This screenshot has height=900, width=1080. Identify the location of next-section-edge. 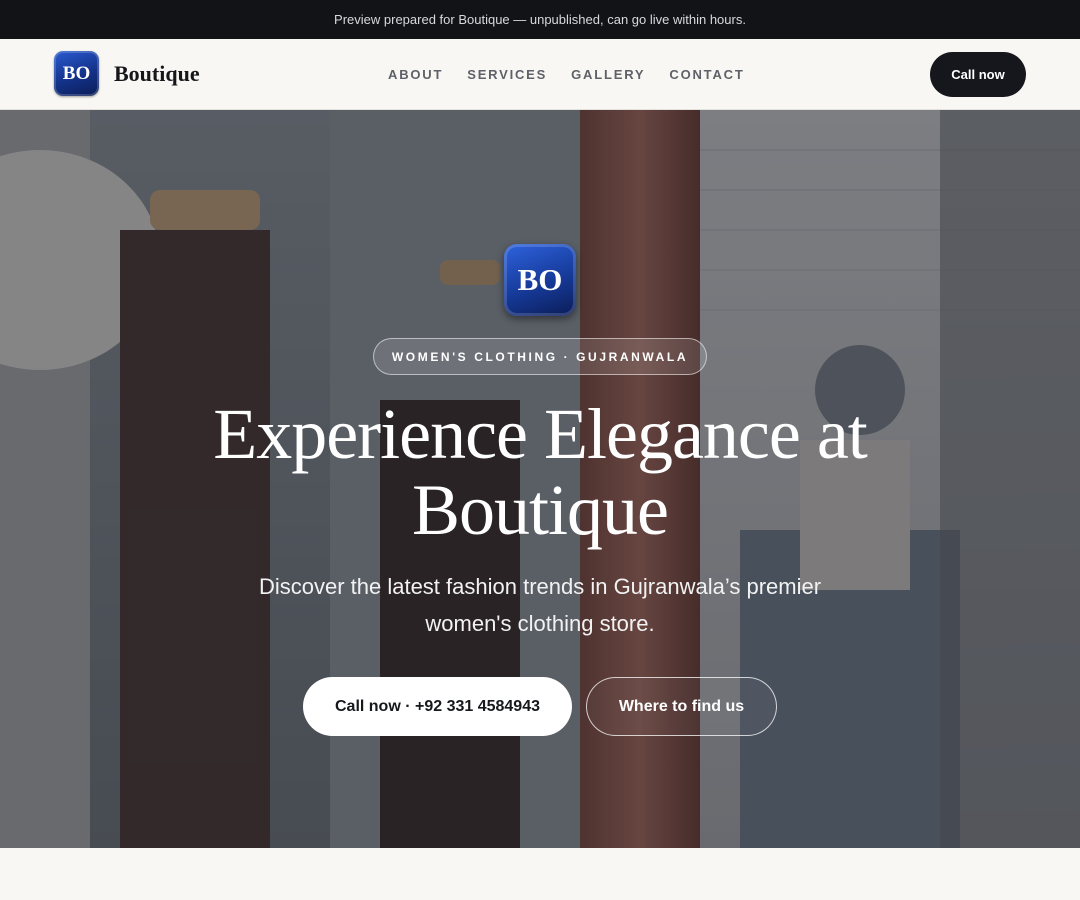
(540, 874).